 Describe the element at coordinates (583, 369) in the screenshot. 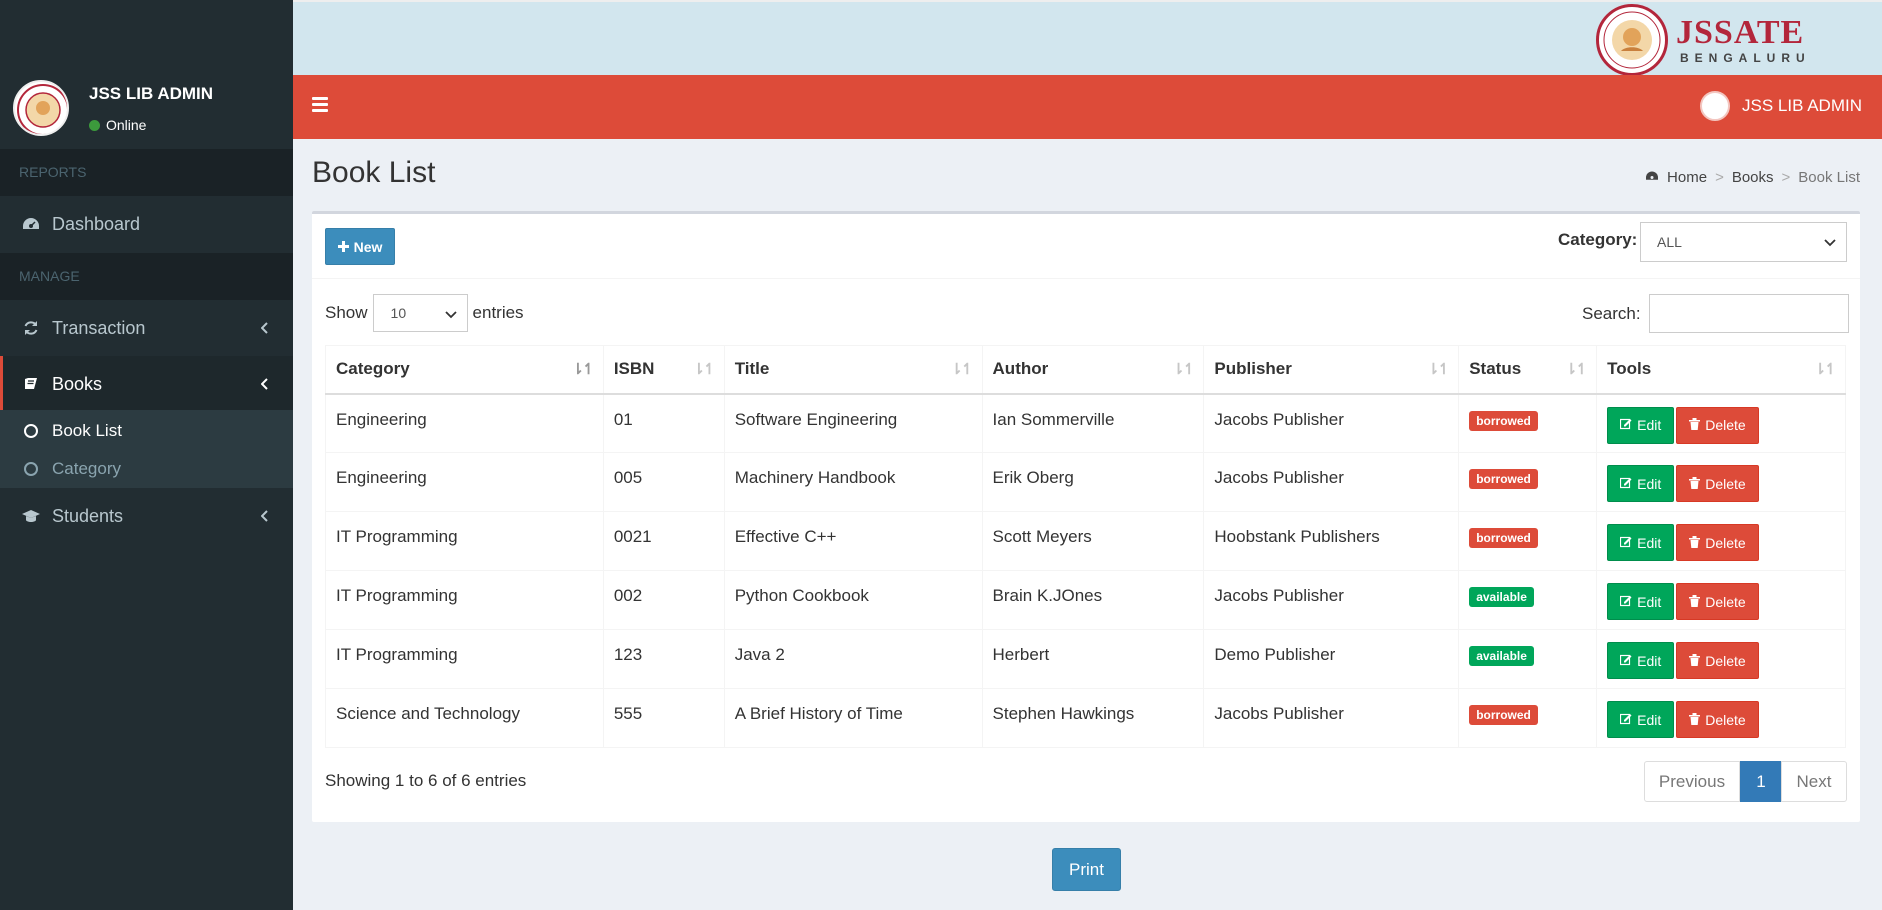

I see `sort-asc-icon: ⇂↿` at that location.